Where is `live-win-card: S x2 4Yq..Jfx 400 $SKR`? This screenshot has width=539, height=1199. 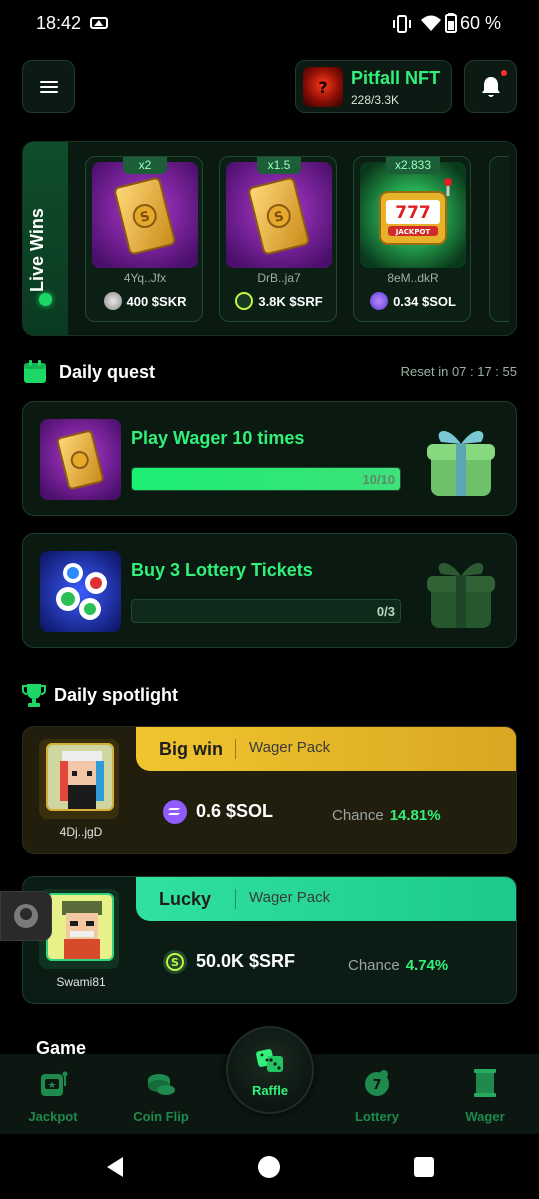 live-win-card: S x2 4Yq..Jfx 400 $SKR is located at coordinates (144, 239).